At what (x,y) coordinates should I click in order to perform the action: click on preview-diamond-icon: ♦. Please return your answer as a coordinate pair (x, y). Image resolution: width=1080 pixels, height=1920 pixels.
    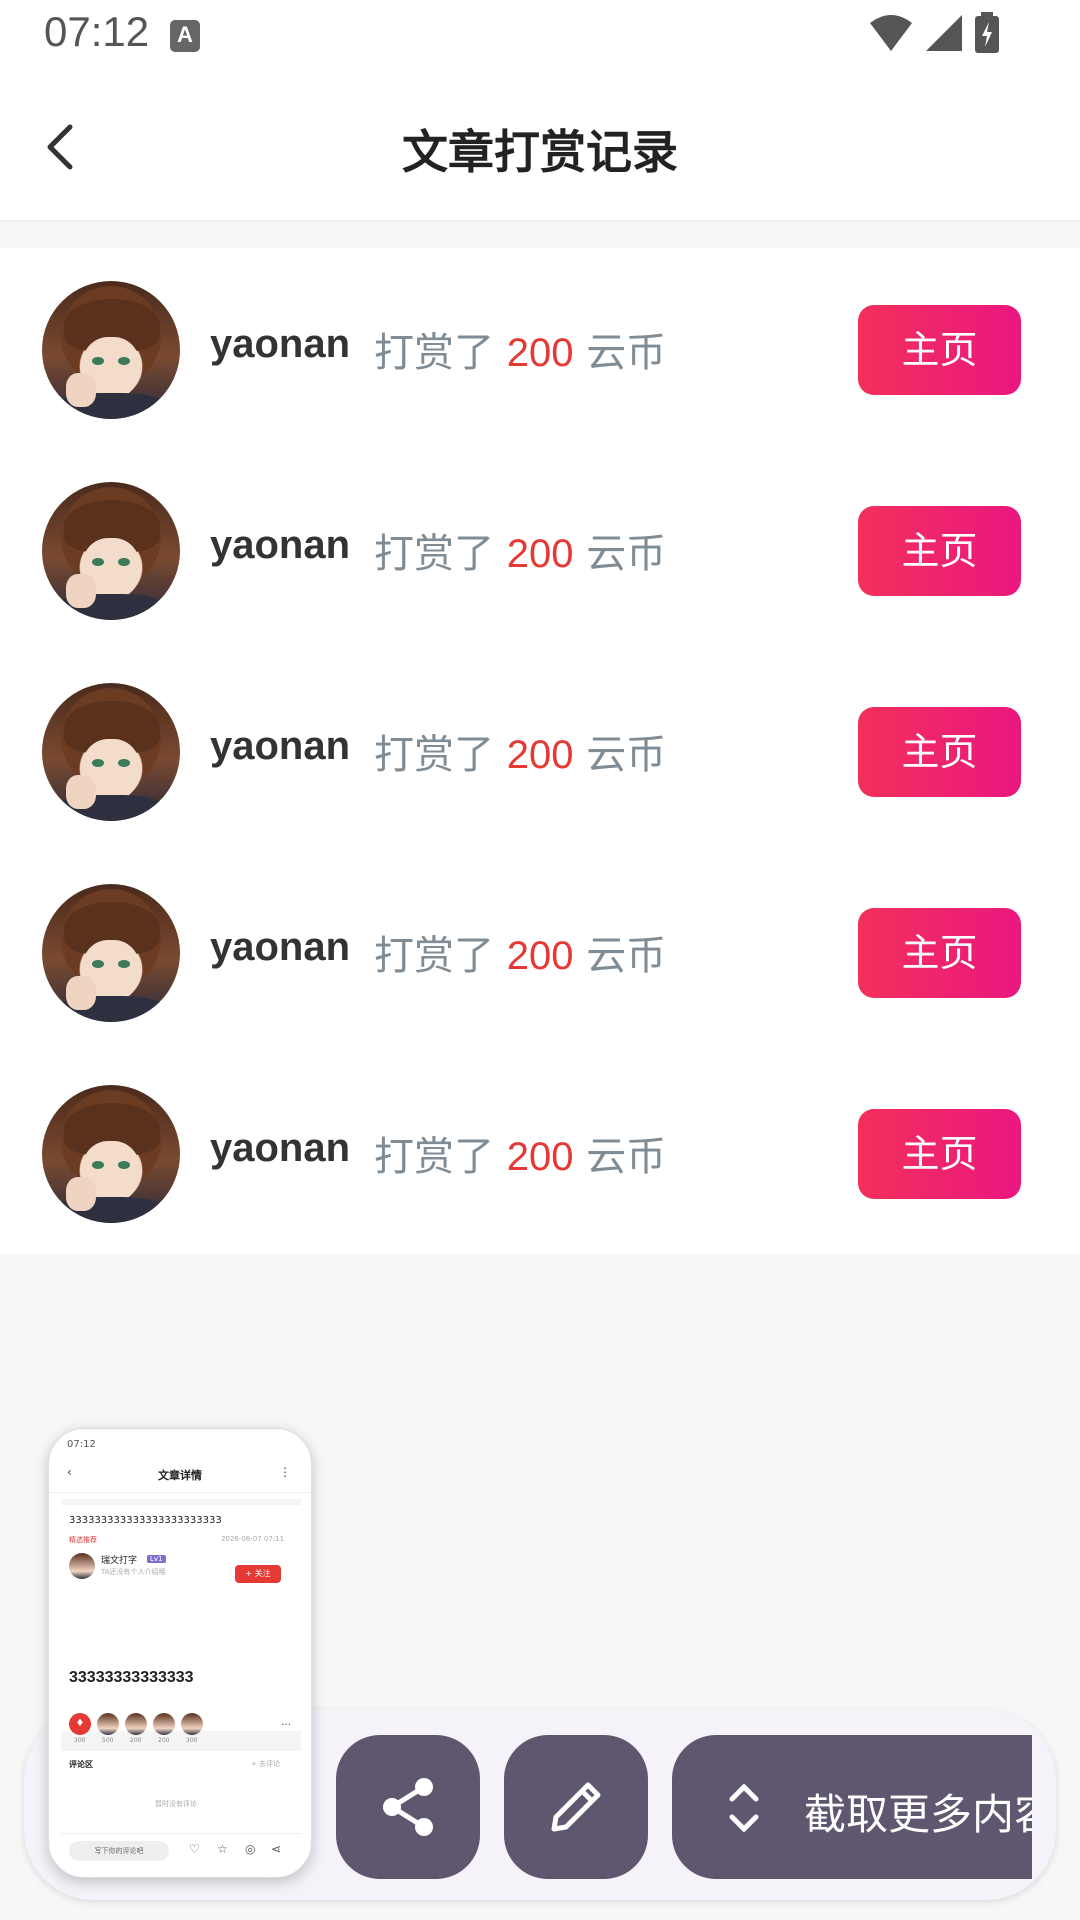
    Looking at the image, I should click on (80, 1724).